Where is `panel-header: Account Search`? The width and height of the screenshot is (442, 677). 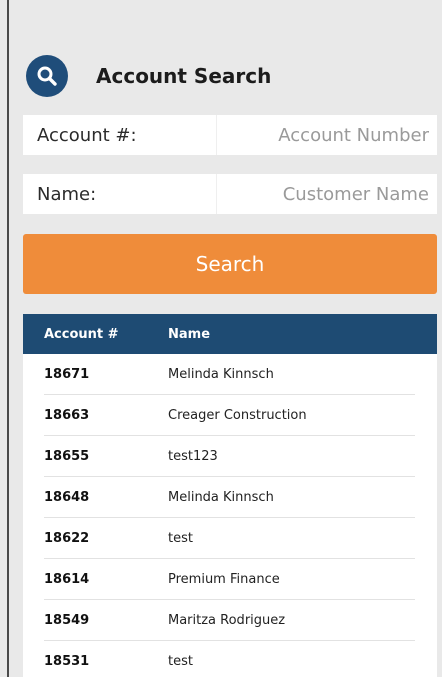 panel-header: Account Search is located at coordinates (148, 76).